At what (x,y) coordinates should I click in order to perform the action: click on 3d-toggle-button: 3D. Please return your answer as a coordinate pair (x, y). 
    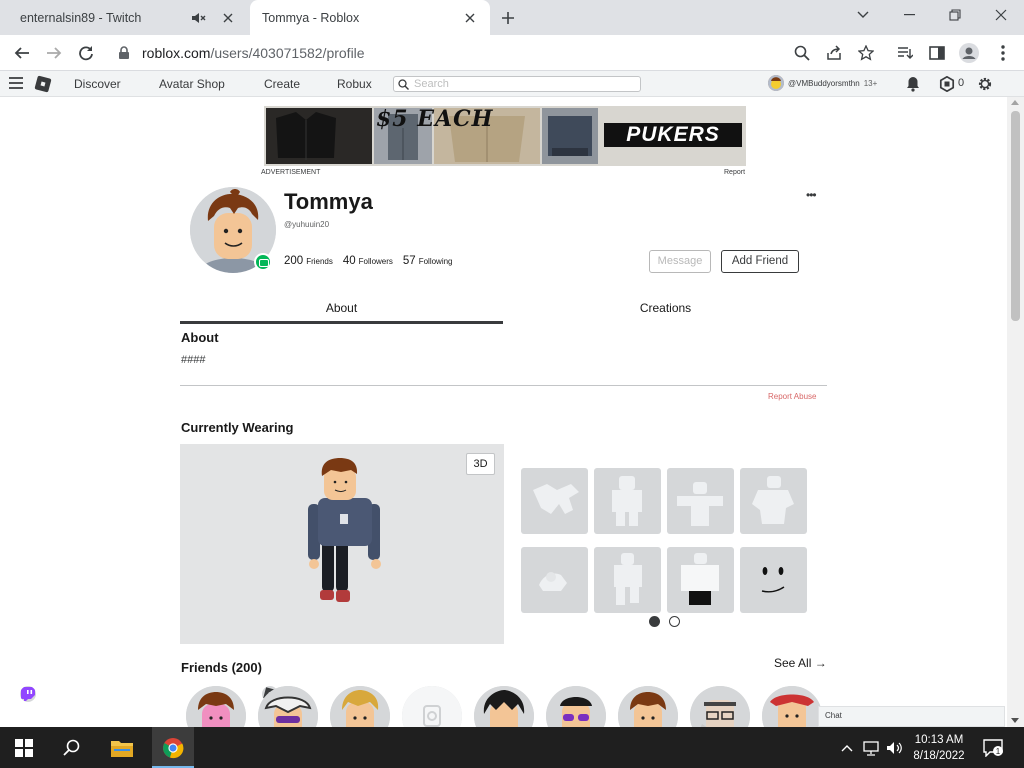
    Looking at the image, I should click on (480, 464).